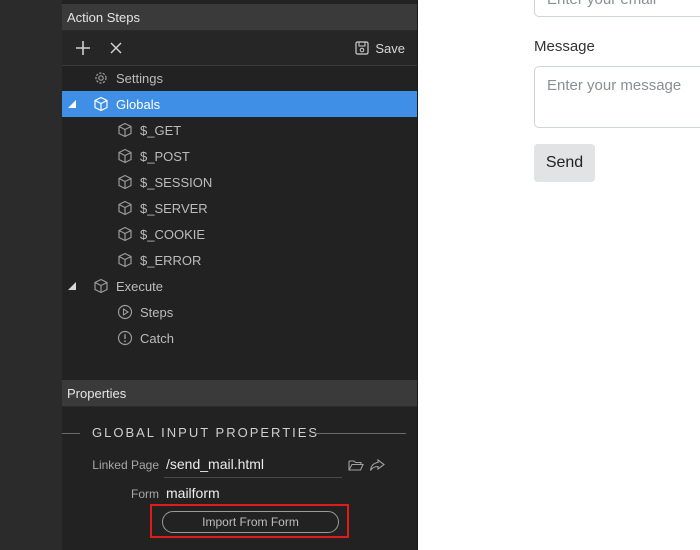 The width and height of the screenshot is (700, 550). Describe the element at coordinates (239, 260) in the screenshot. I see `tree-item-error: $_ERROR` at that location.